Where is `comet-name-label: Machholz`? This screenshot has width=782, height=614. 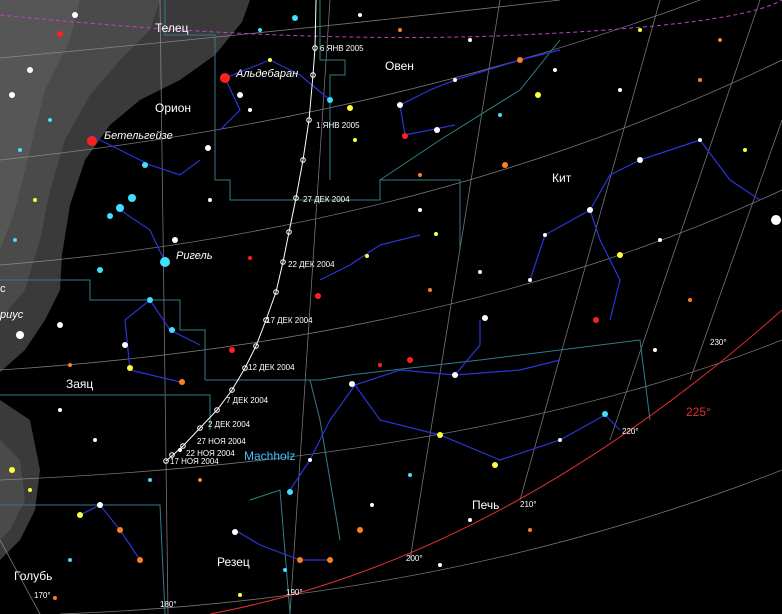 comet-name-label: Machholz is located at coordinates (269, 456).